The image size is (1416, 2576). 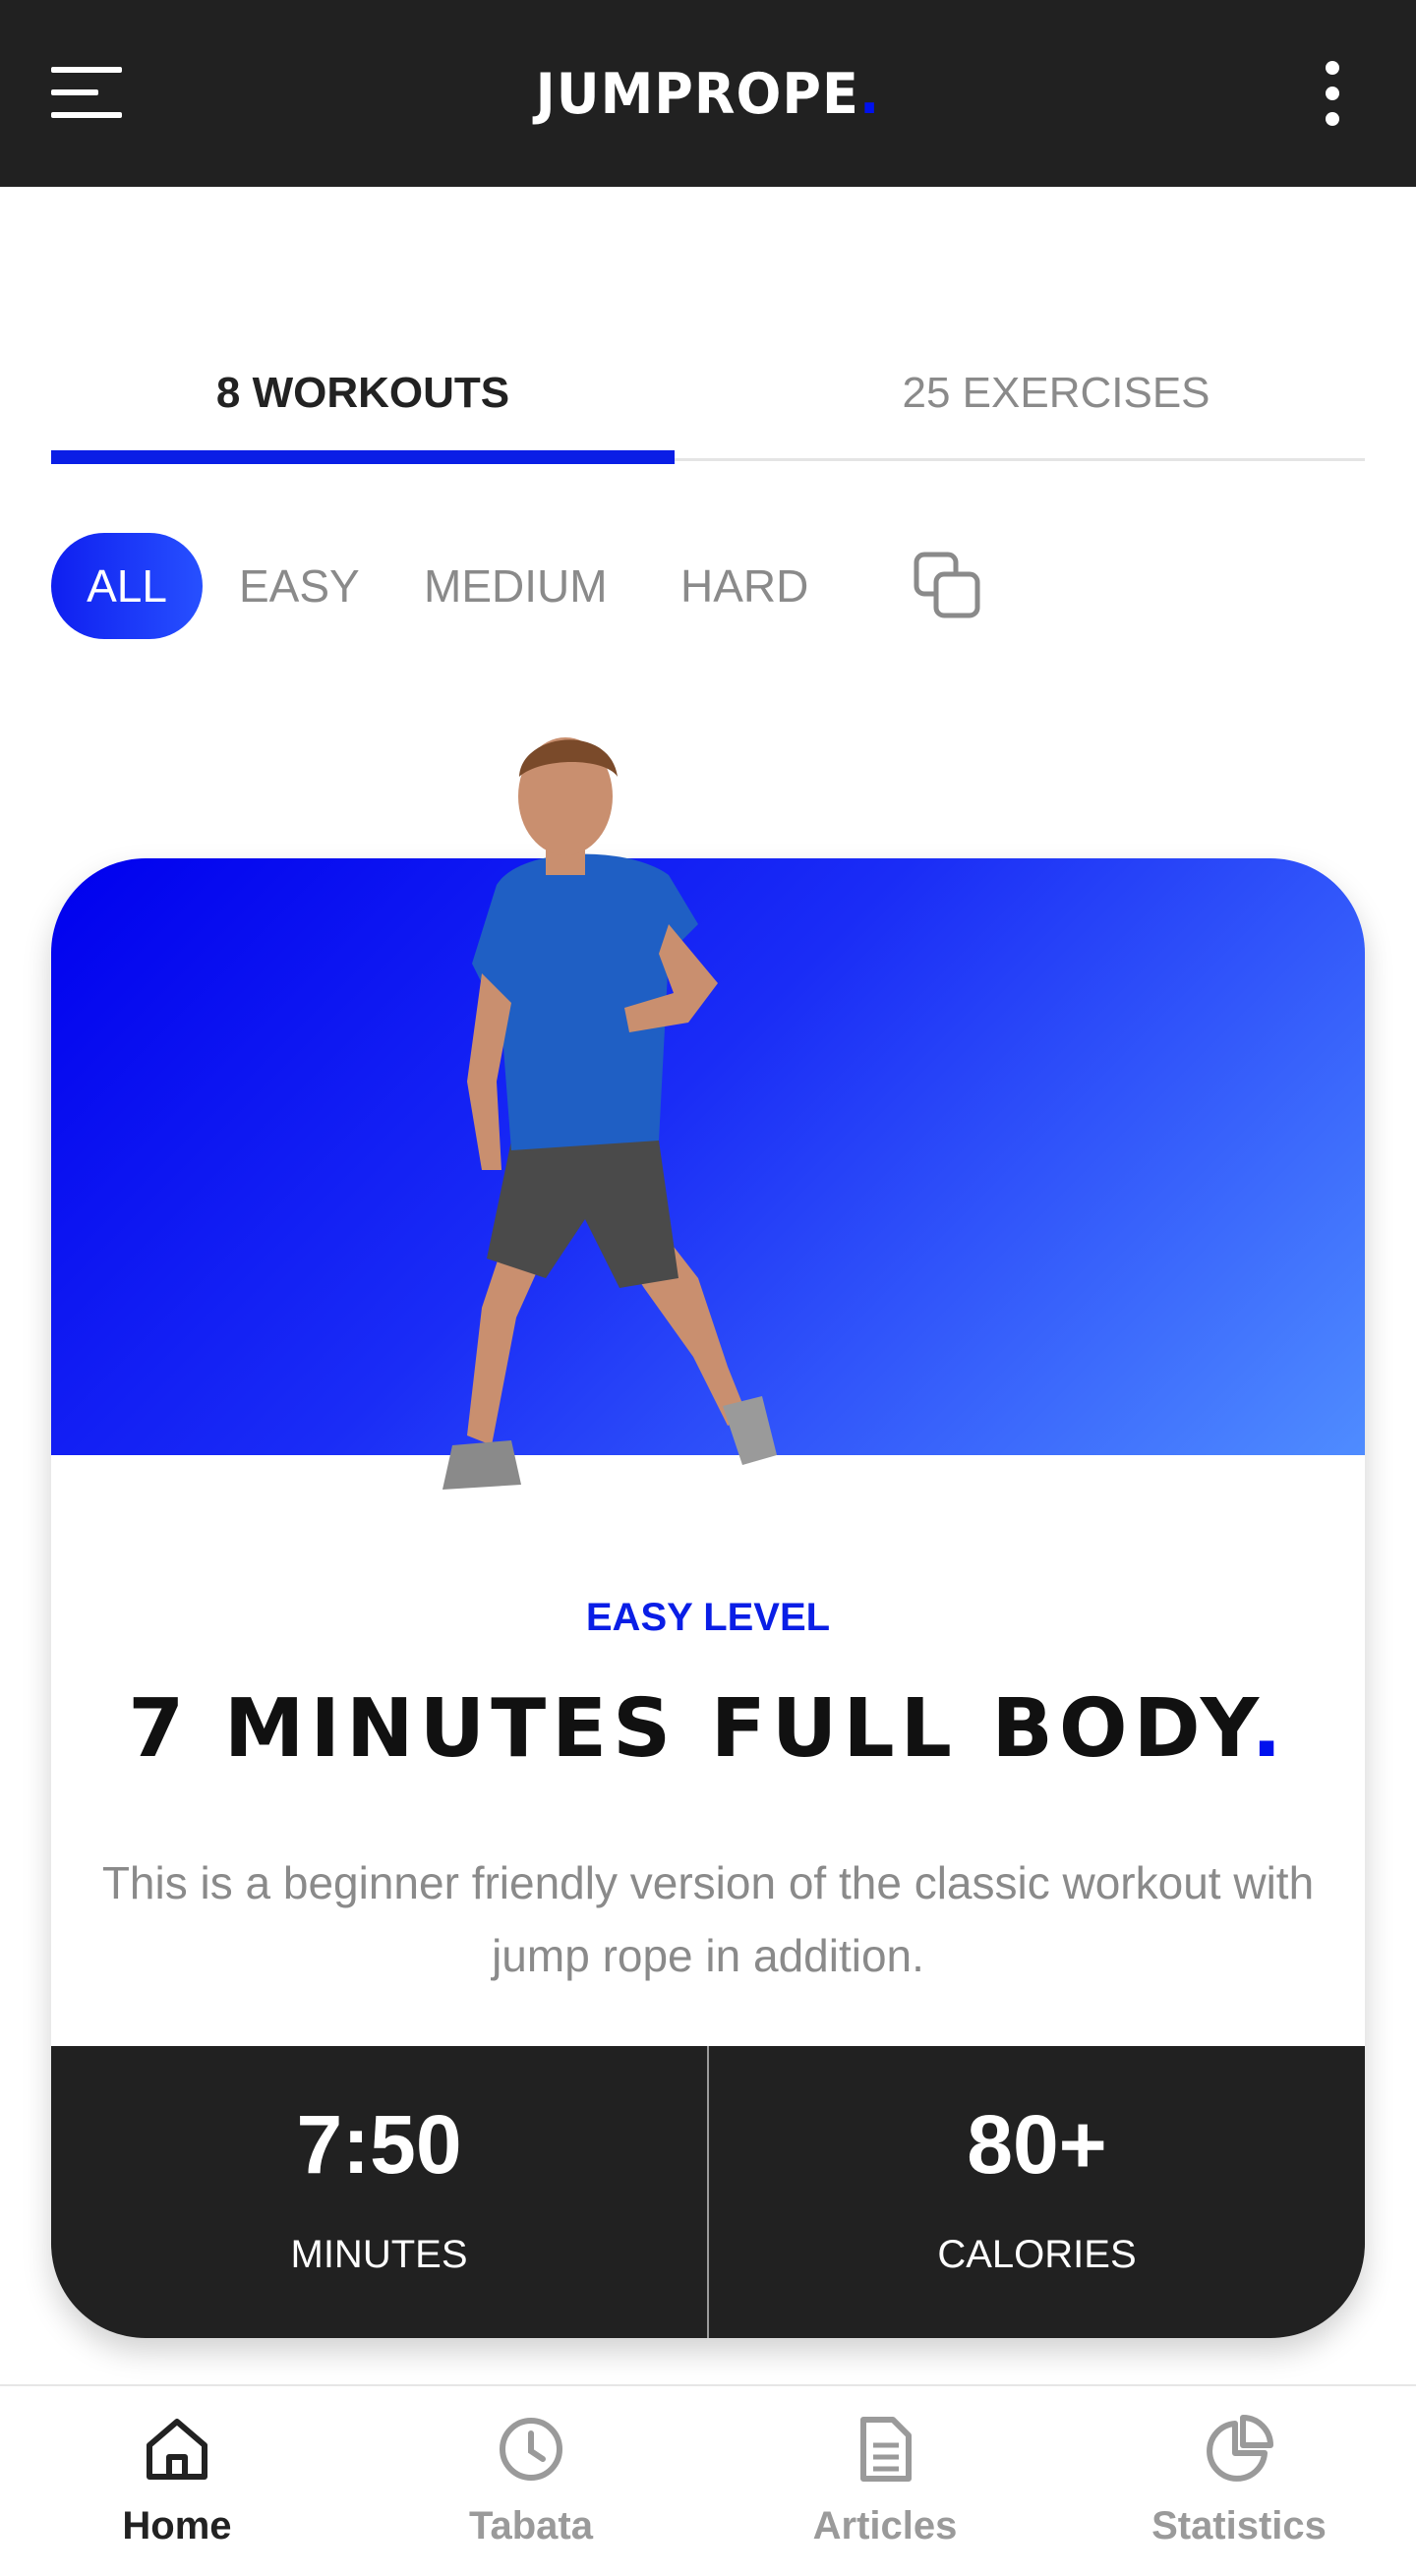 What do you see at coordinates (708, 409) in the screenshot?
I see `workout-tabs: 8 WORKOUTS 25 EXERCISES` at bounding box center [708, 409].